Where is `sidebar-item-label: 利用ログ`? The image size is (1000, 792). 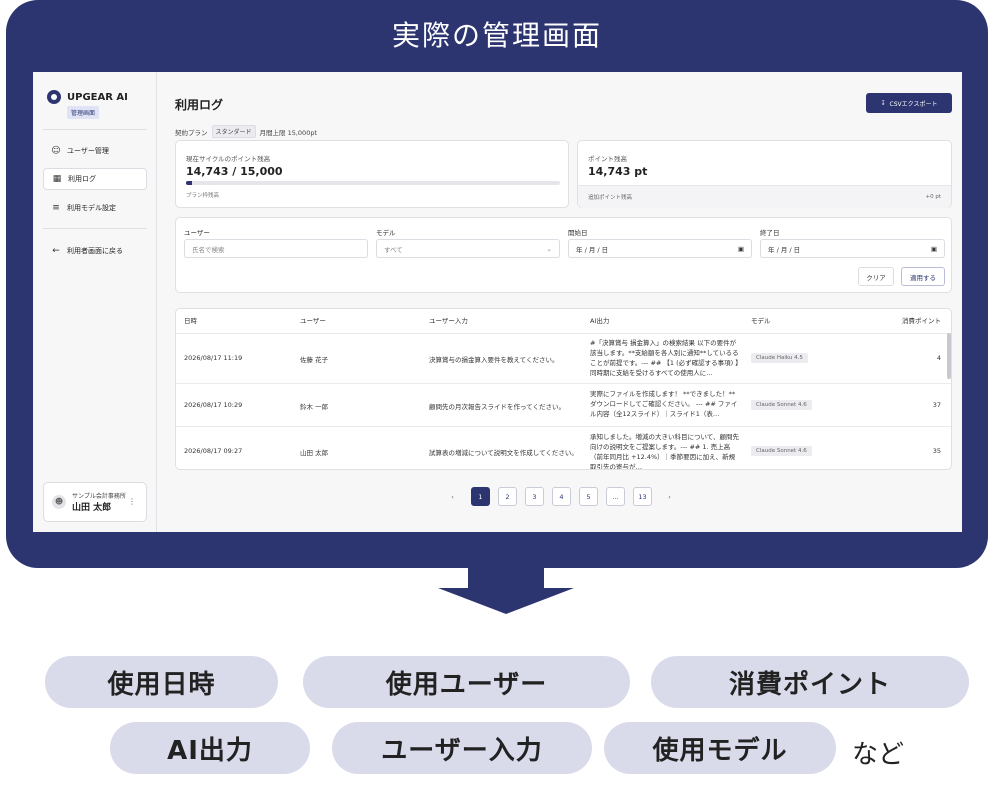 sidebar-item-label: 利用ログ is located at coordinates (82, 179).